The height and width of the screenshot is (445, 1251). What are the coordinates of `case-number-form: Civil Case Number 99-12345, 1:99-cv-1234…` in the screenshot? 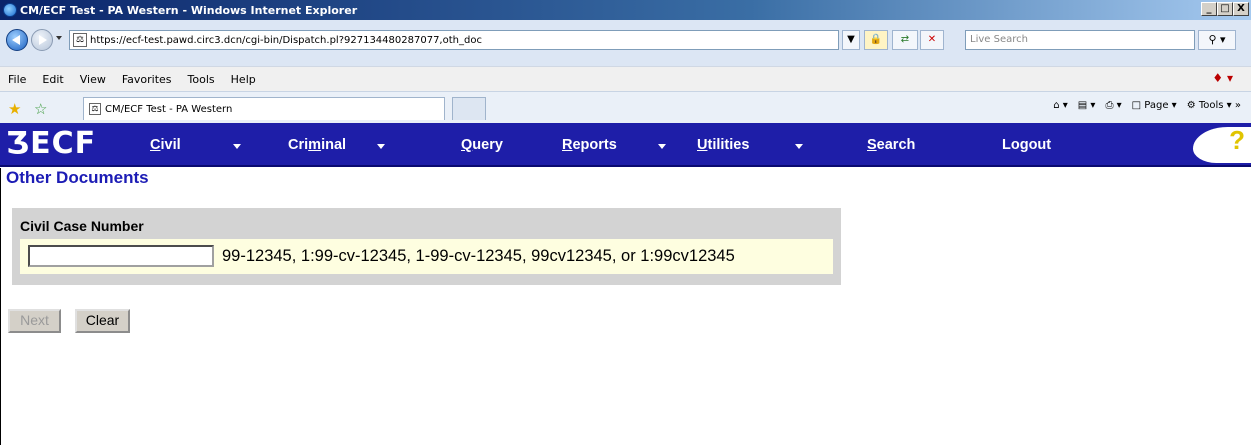 It's located at (426, 246).